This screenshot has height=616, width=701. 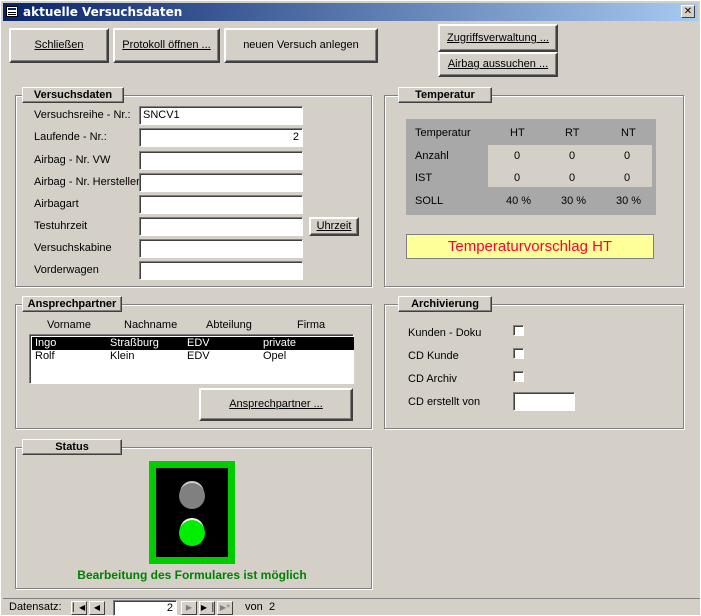 What do you see at coordinates (72, 447) in the screenshot?
I see `status-title: Status` at bounding box center [72, 447].